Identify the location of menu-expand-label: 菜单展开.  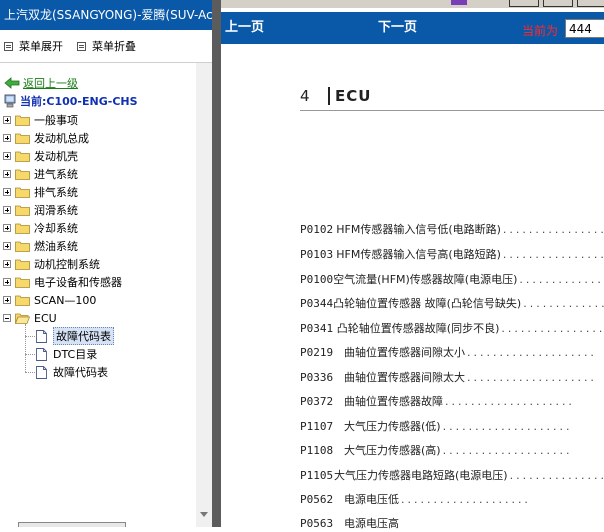
(41, 46).